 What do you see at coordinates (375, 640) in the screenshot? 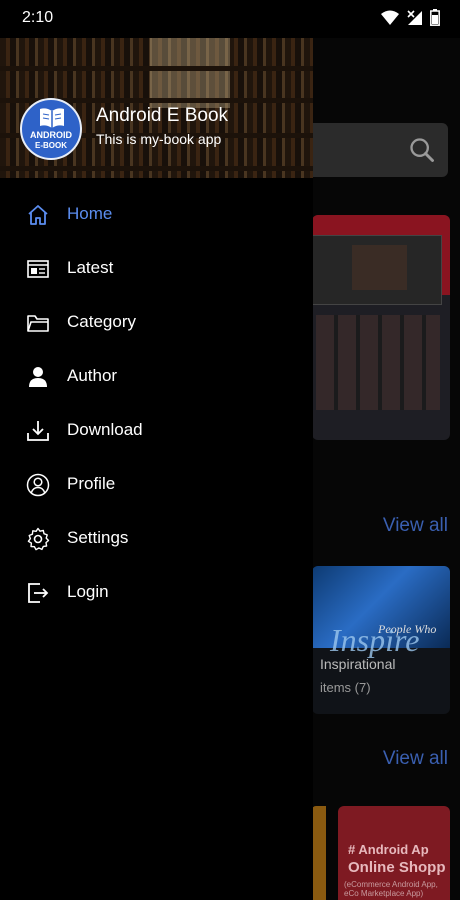
I see `category-image-title: Inspire` at bounding box center [375, 640].